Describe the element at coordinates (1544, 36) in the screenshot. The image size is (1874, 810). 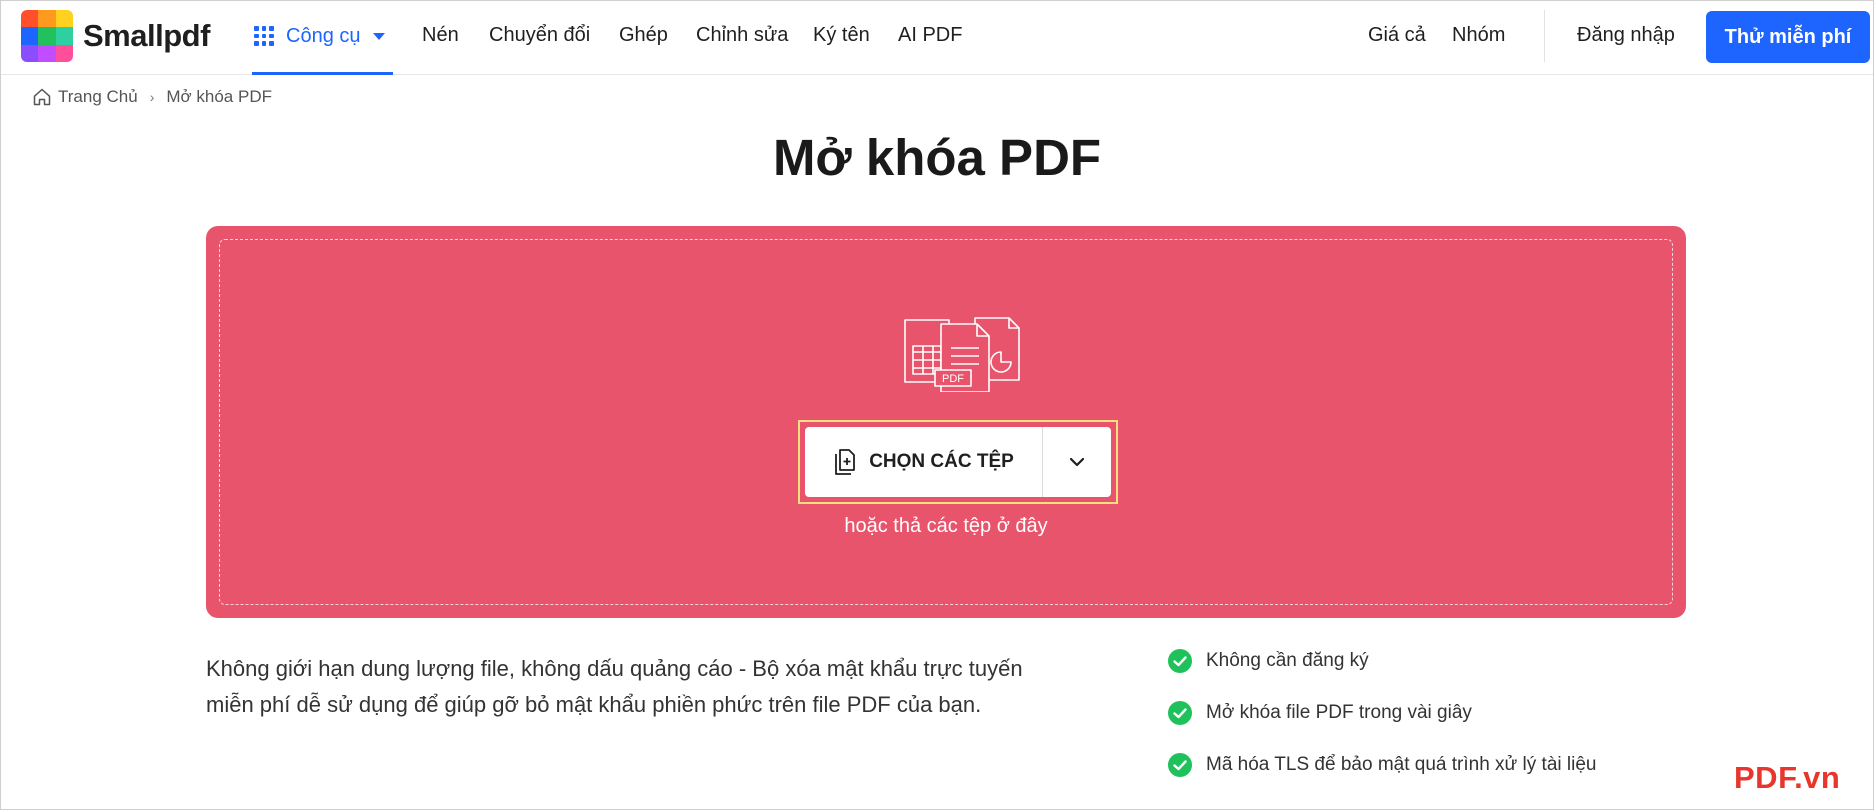
I see `nav-divider` at that location.